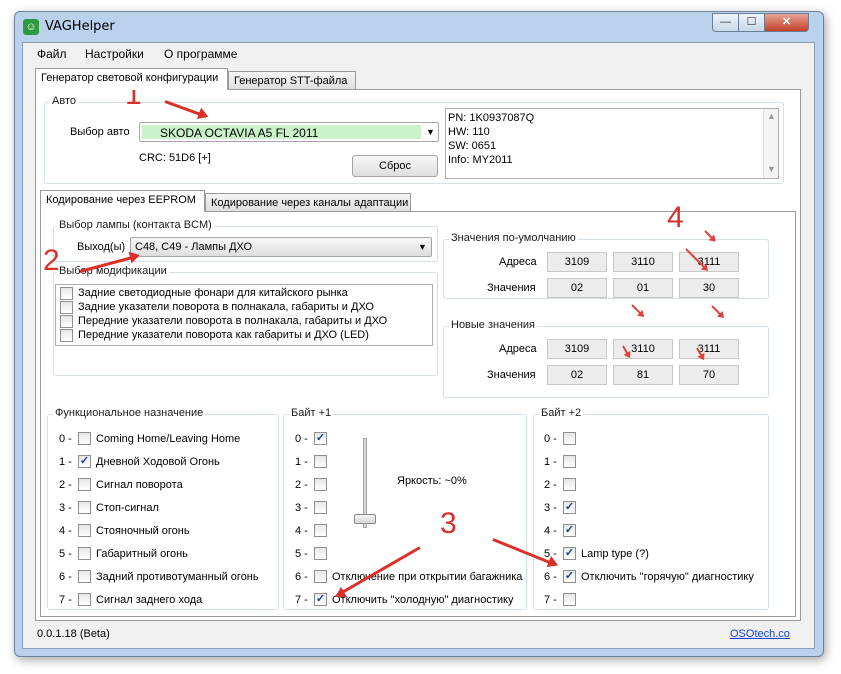 The height and width of the screenshot is (674, 841). Describe the element at coordinates (667, 577) in the screenshot. I see `bit-label: Отключить "горячую" диагностику` at that location.